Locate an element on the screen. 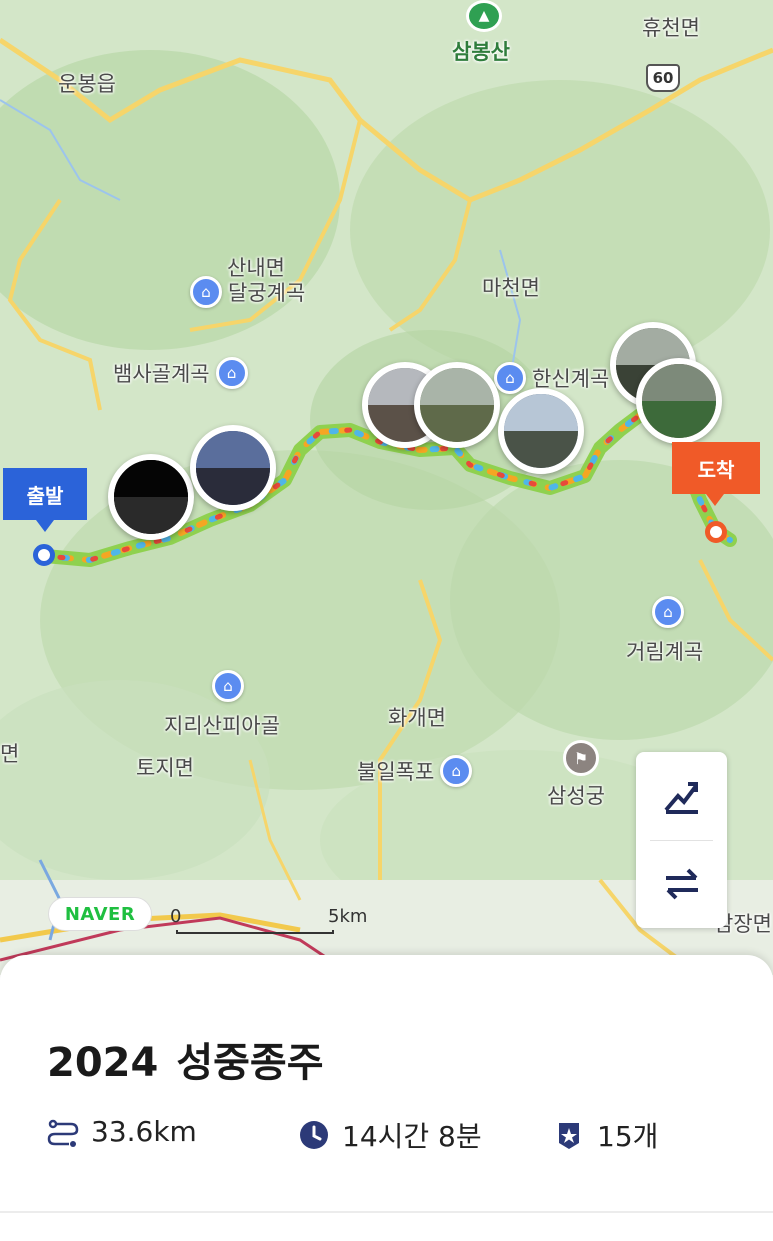 This screenshot has height=1241, width=773. poi-georim: ⌂ is located at coordinates (668, 612).